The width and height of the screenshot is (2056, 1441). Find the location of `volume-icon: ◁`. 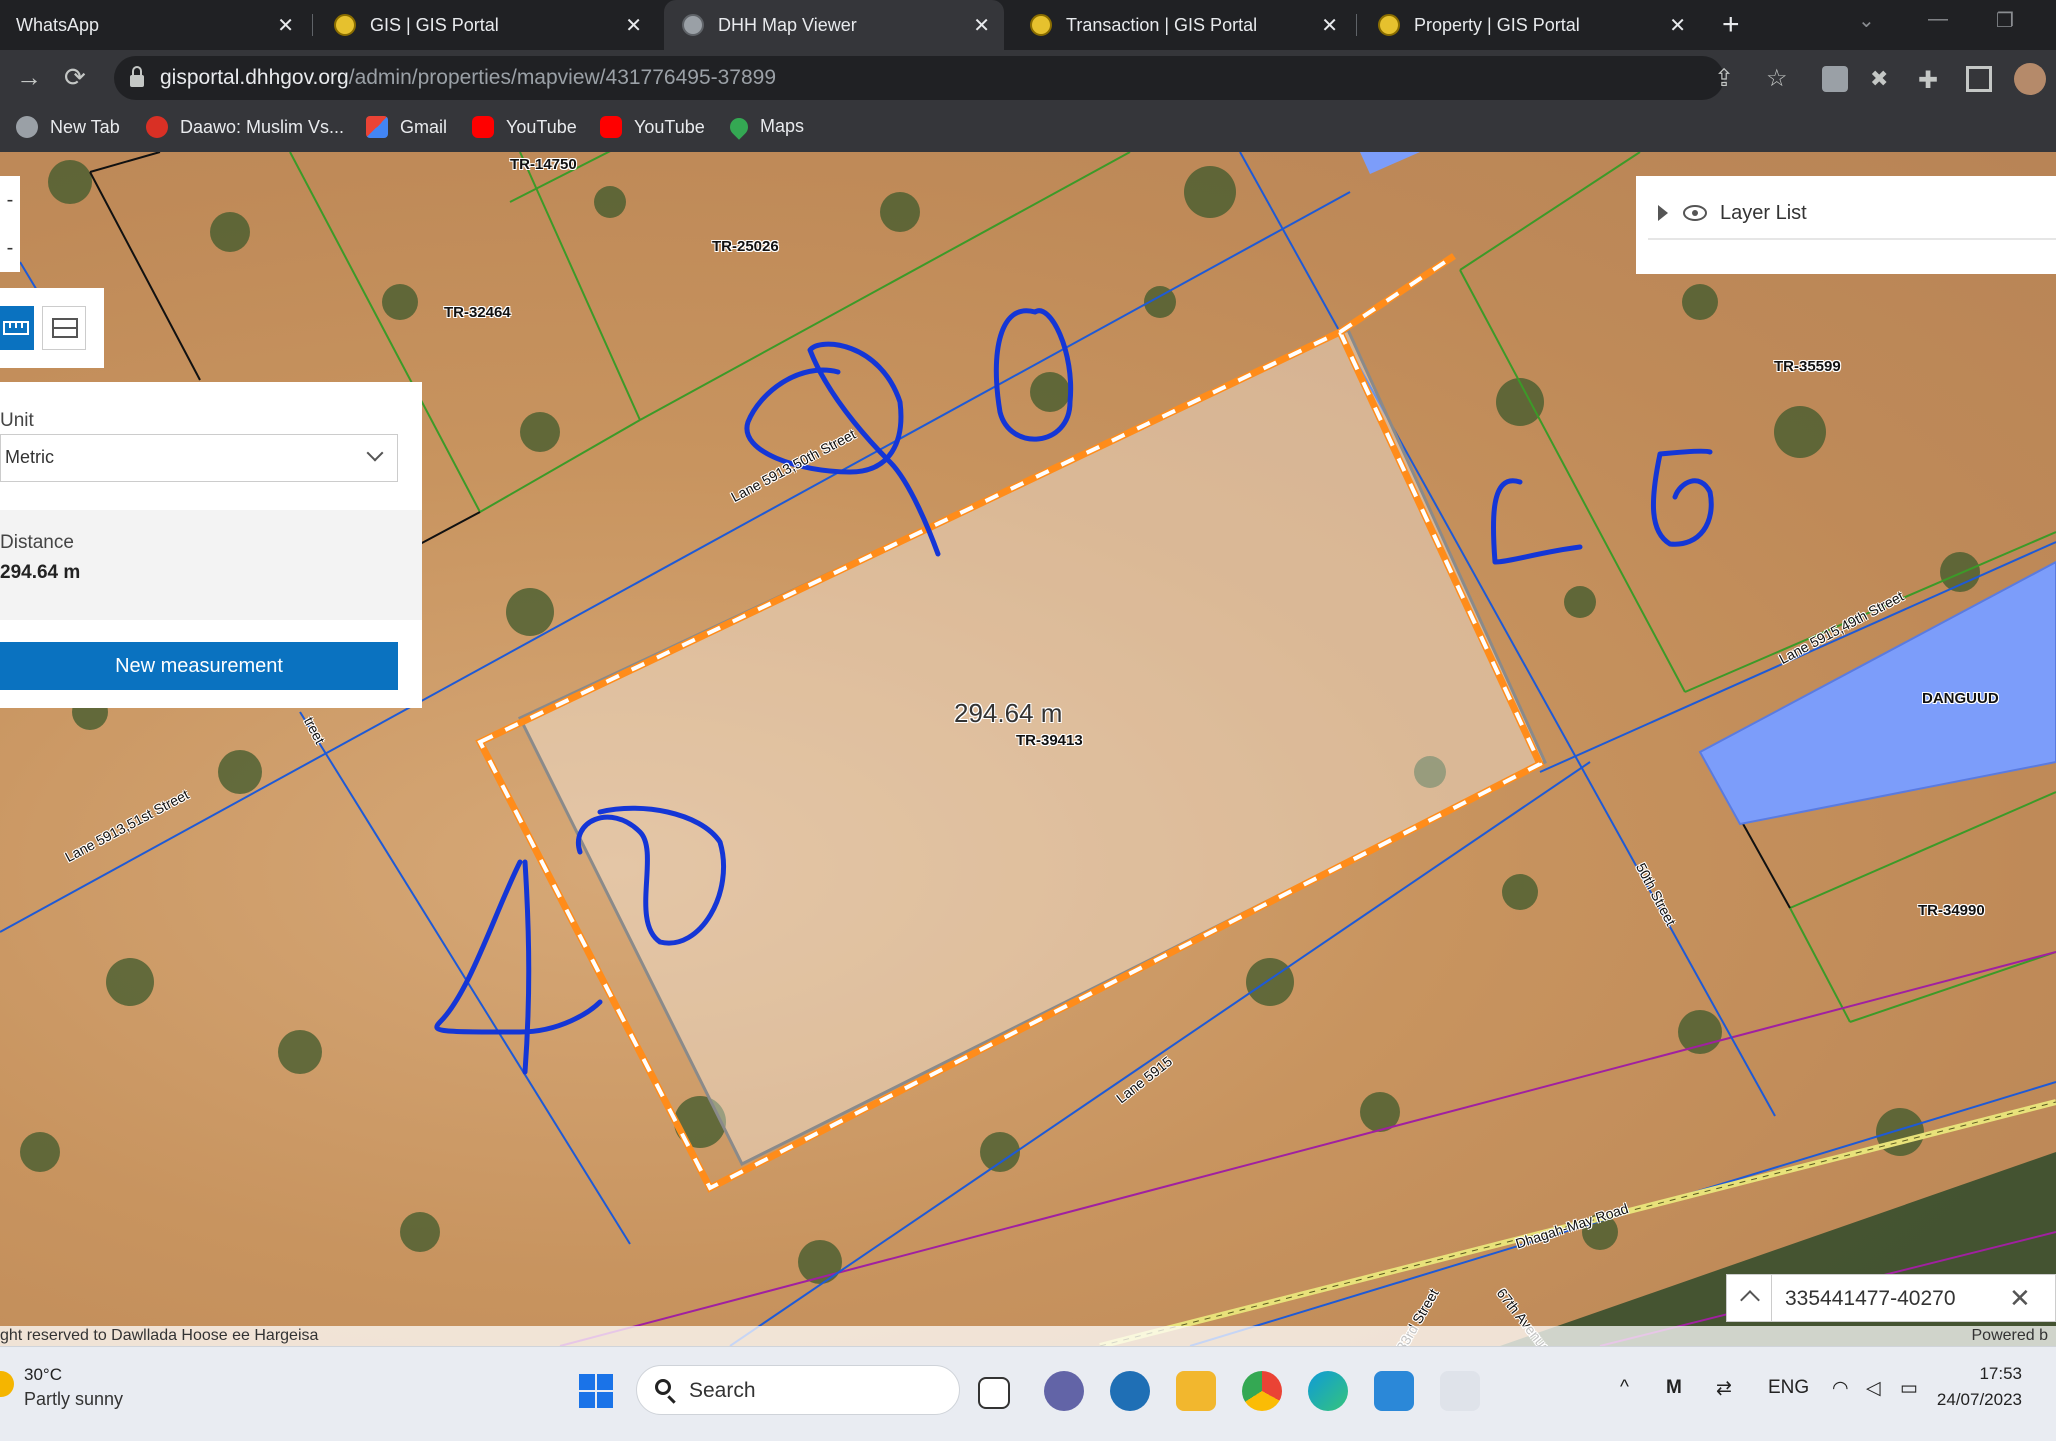

volume-icon: ◁ is located at coordinates (1873, 1388).